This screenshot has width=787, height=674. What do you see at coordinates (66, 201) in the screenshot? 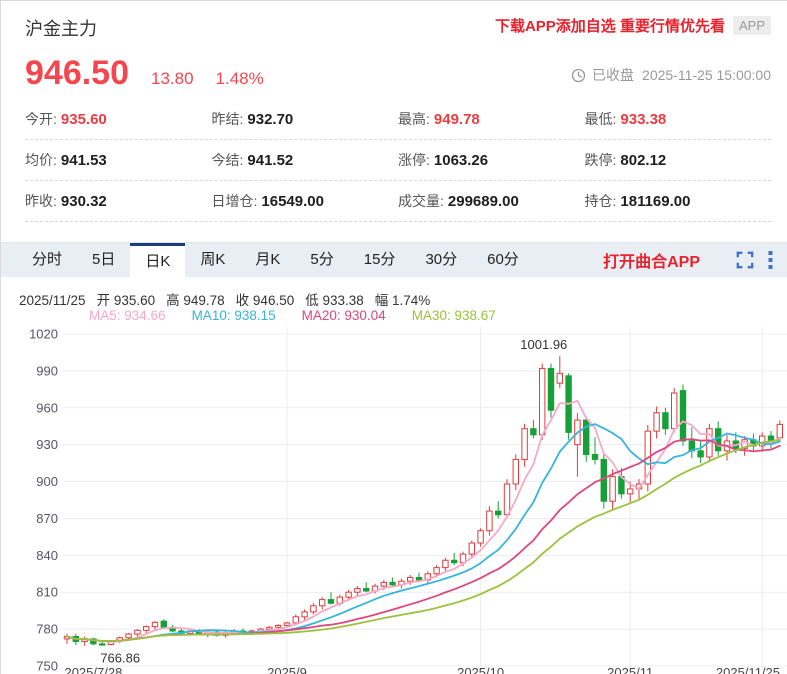
I see `stat-昨收: 昨收: 930.32` at bounding box center [66, 201].